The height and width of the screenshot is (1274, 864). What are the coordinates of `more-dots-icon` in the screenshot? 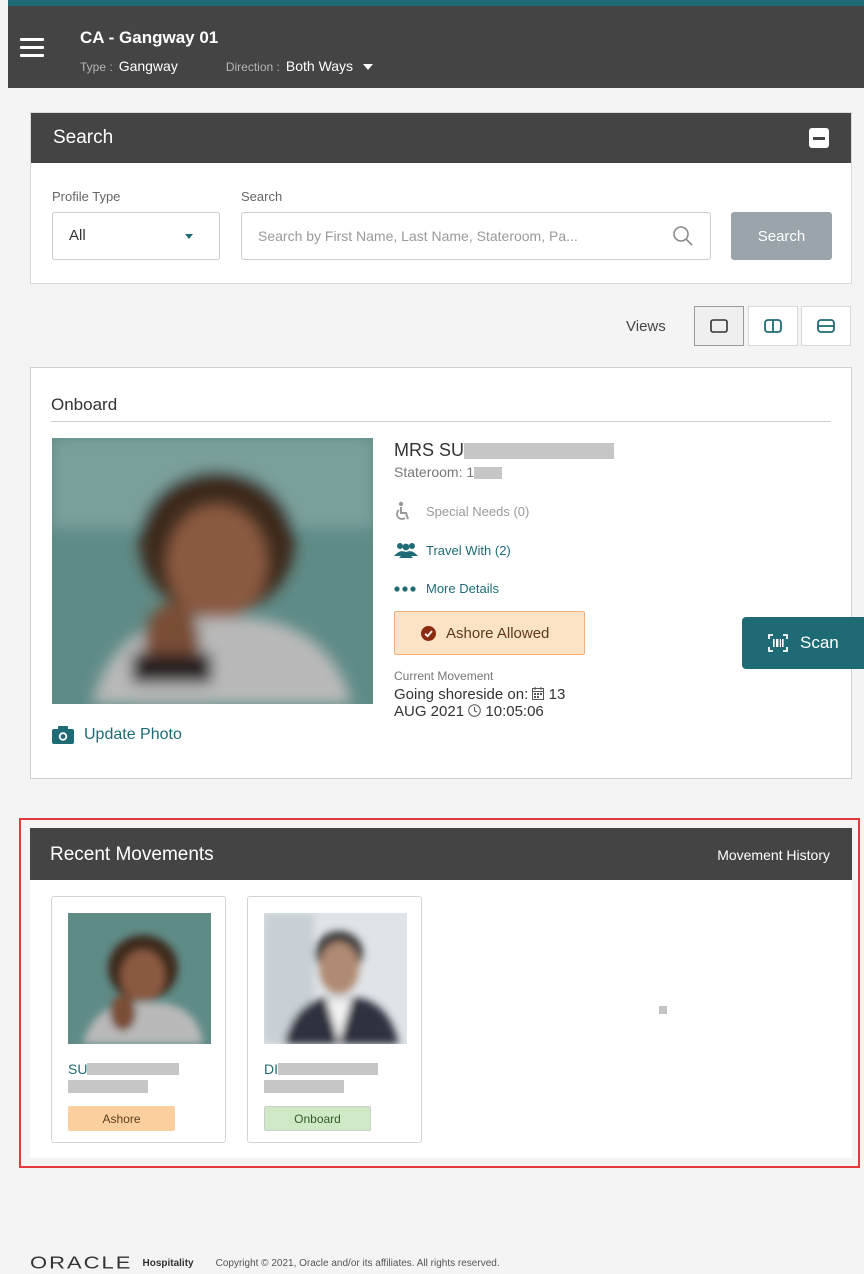 It's located at (405, 588).